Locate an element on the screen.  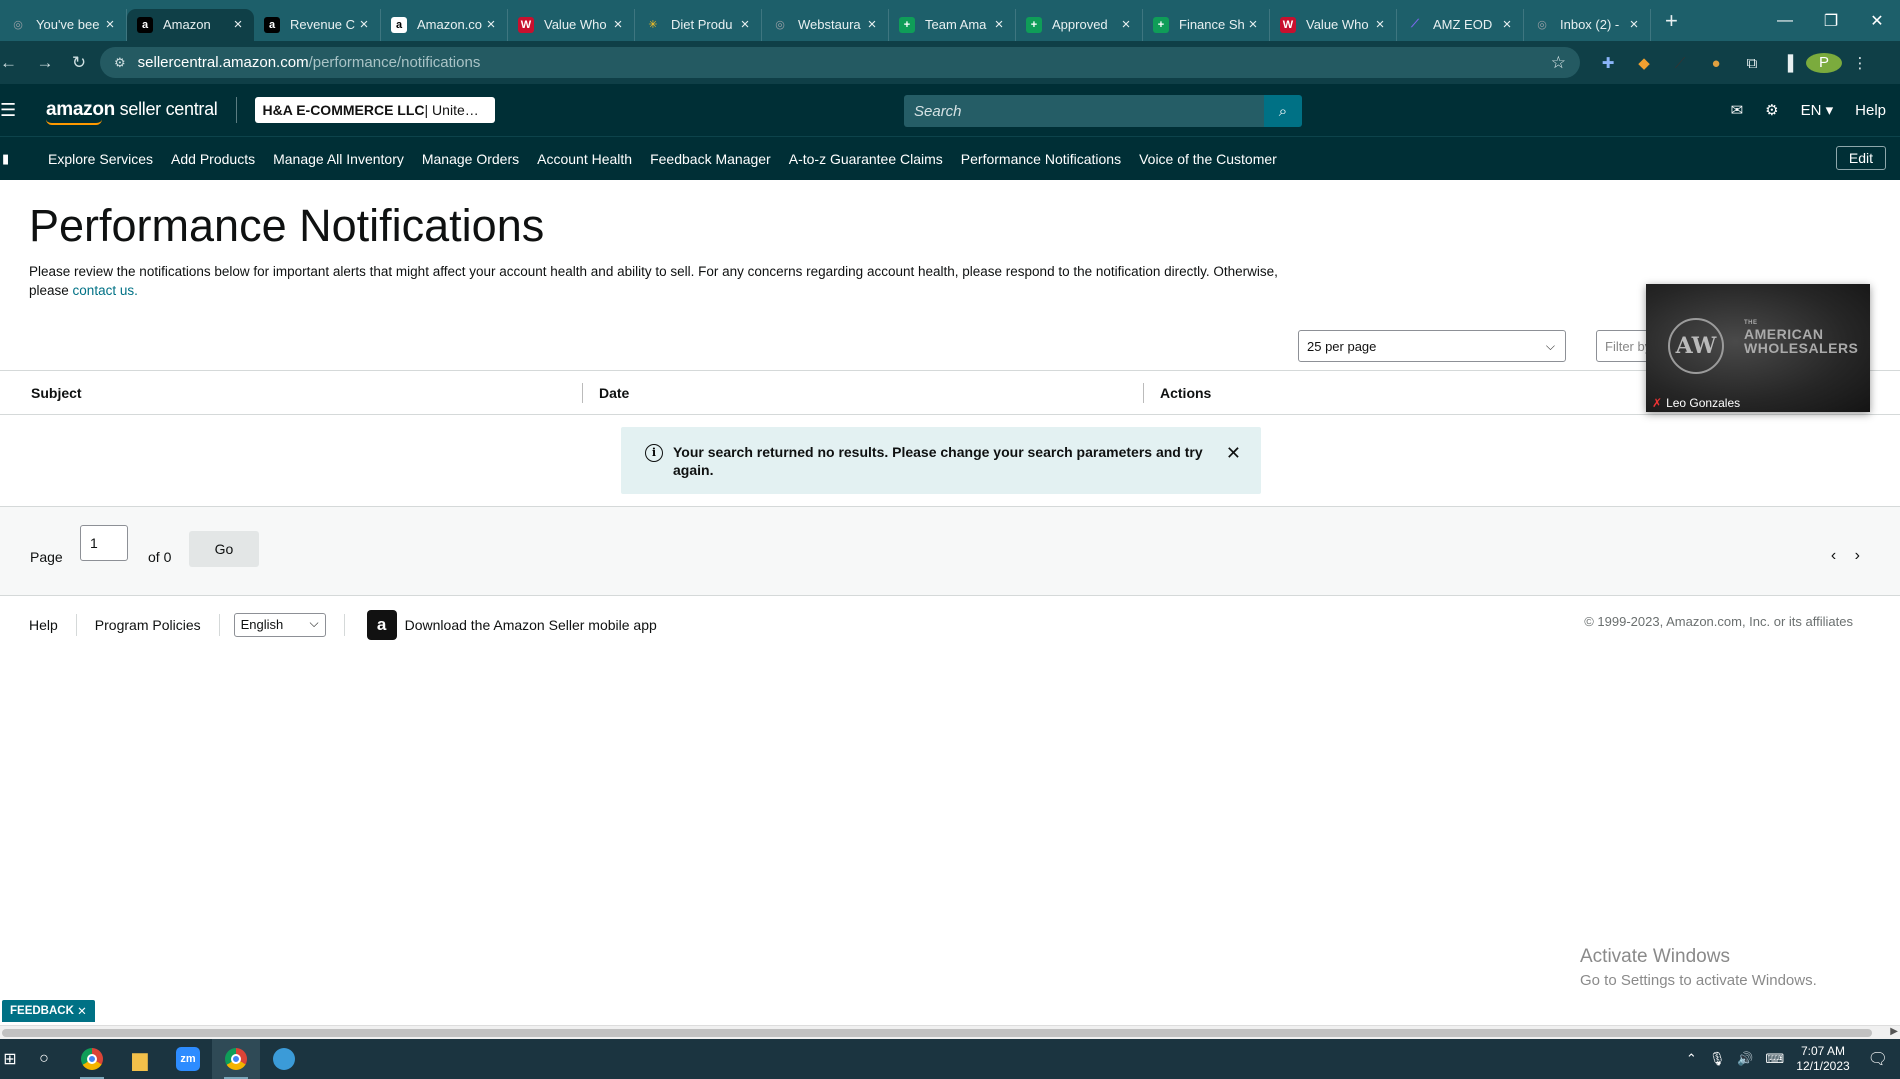
footer-help-link: Help is located at coordinates (43, 625).